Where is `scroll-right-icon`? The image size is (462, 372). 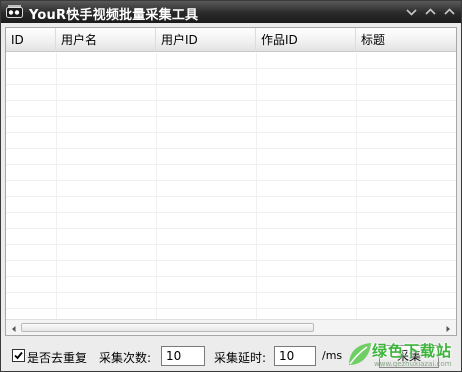 scroll-right-icon is located at coordinates (448, 328).